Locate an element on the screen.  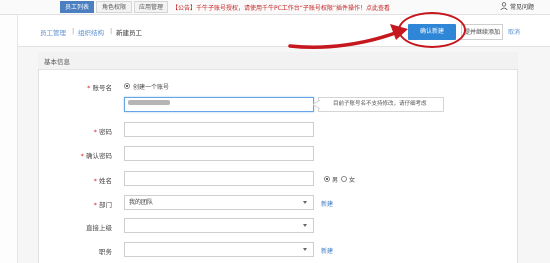
create-account-label: 创建一个账号 is located at coordinates (151, 87).